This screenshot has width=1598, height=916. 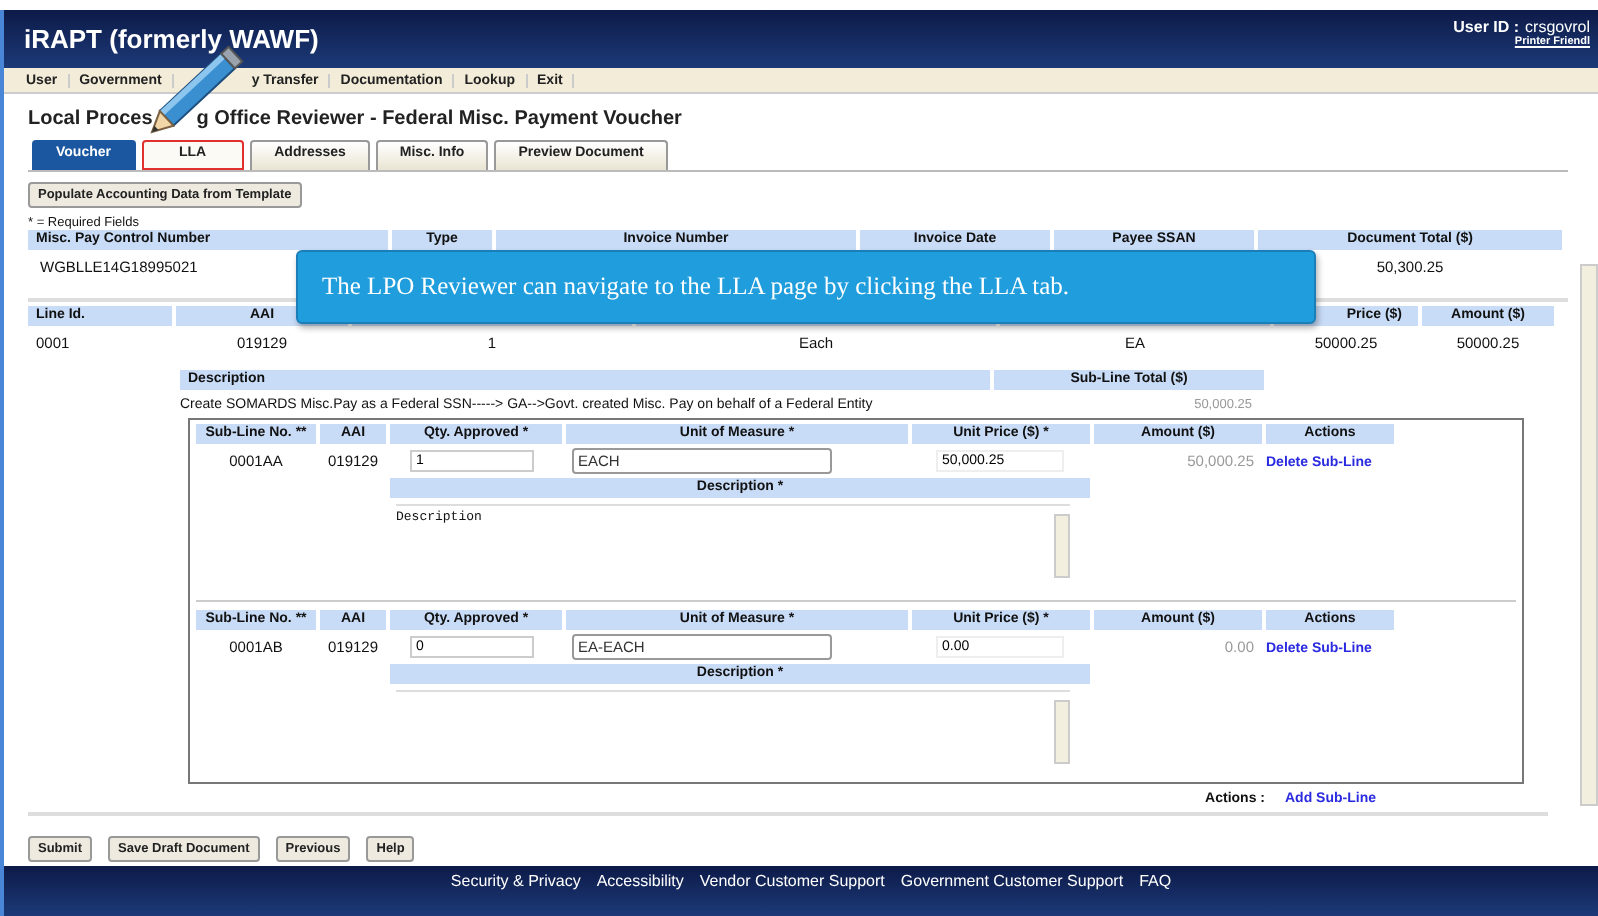 What do you see at coordinates (1557, 27) in the screenshot?
I see `user-id: crsgovrol` at bounding box center [1557, 27].